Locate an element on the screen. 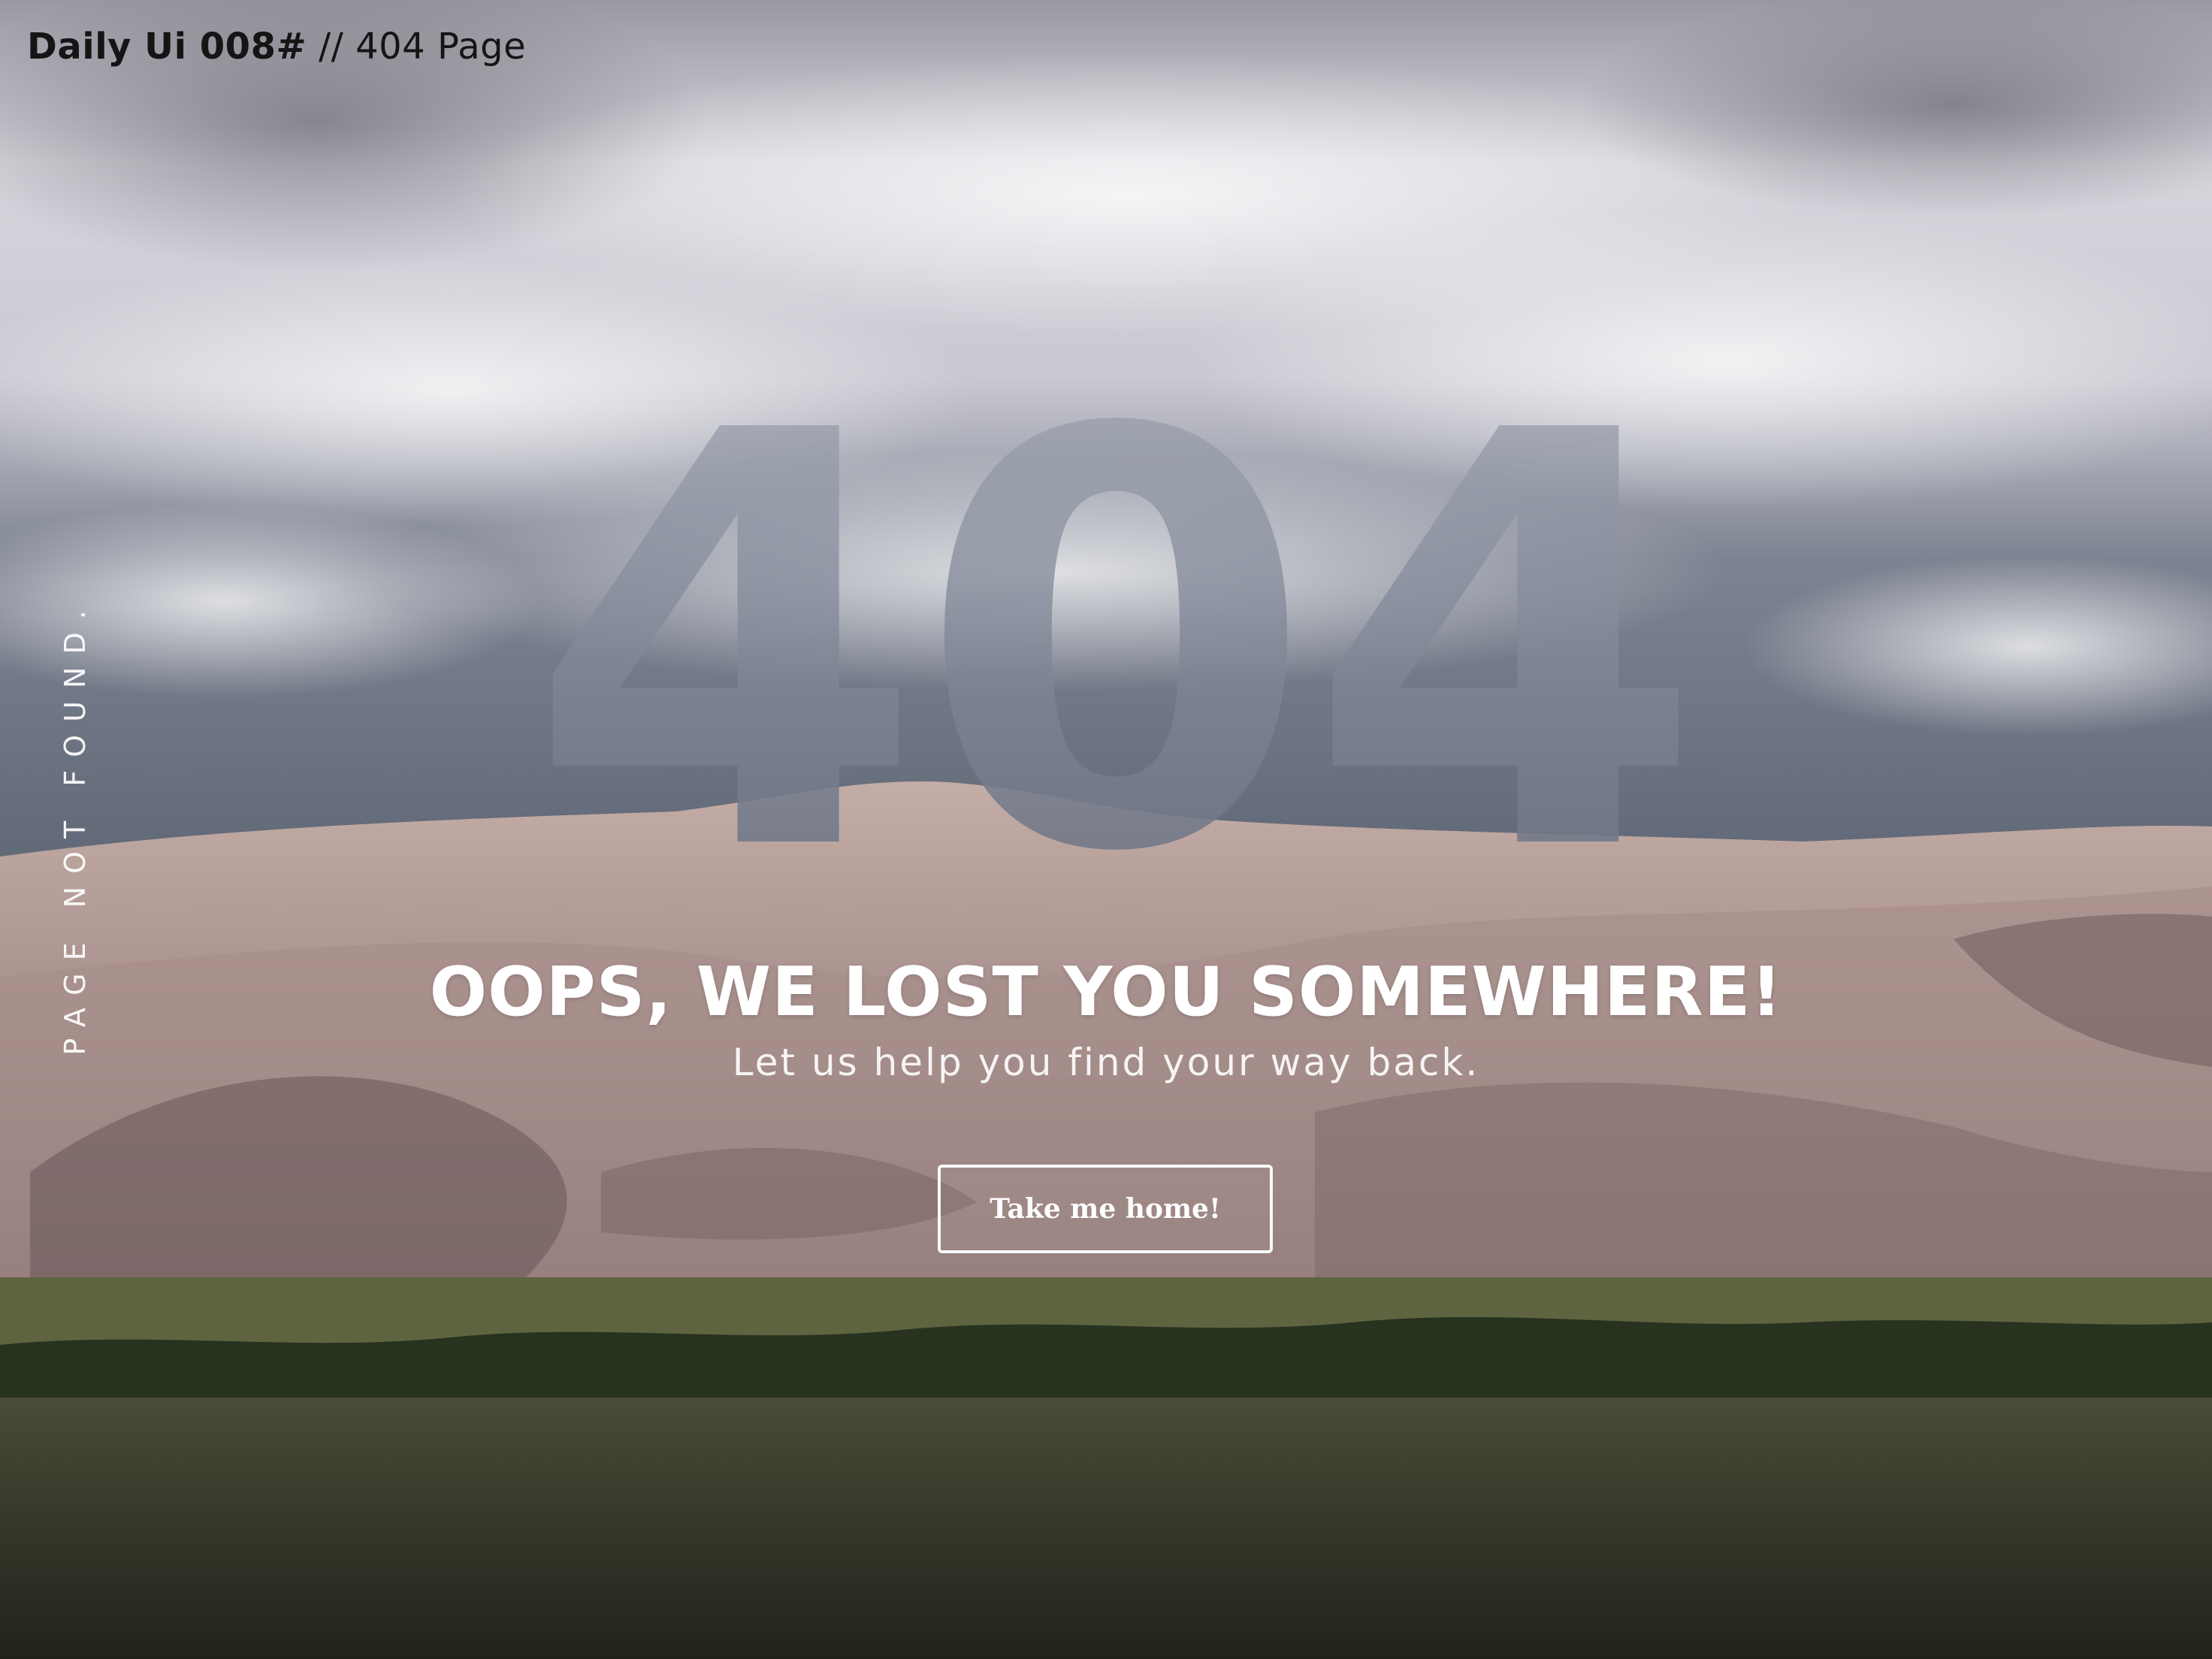 The height and width of the screenshot is (1659, 2212). shot-title-light: // 404 Page is located at coordinates (417, 47).